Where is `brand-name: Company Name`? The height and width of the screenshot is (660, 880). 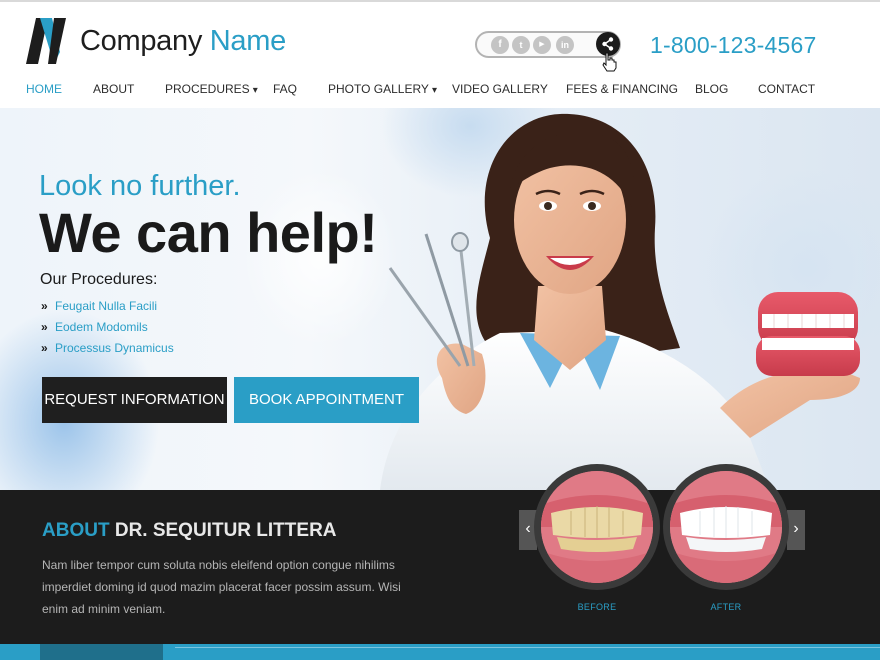
brand-name: Company Name is located at coordinates (183, 41).